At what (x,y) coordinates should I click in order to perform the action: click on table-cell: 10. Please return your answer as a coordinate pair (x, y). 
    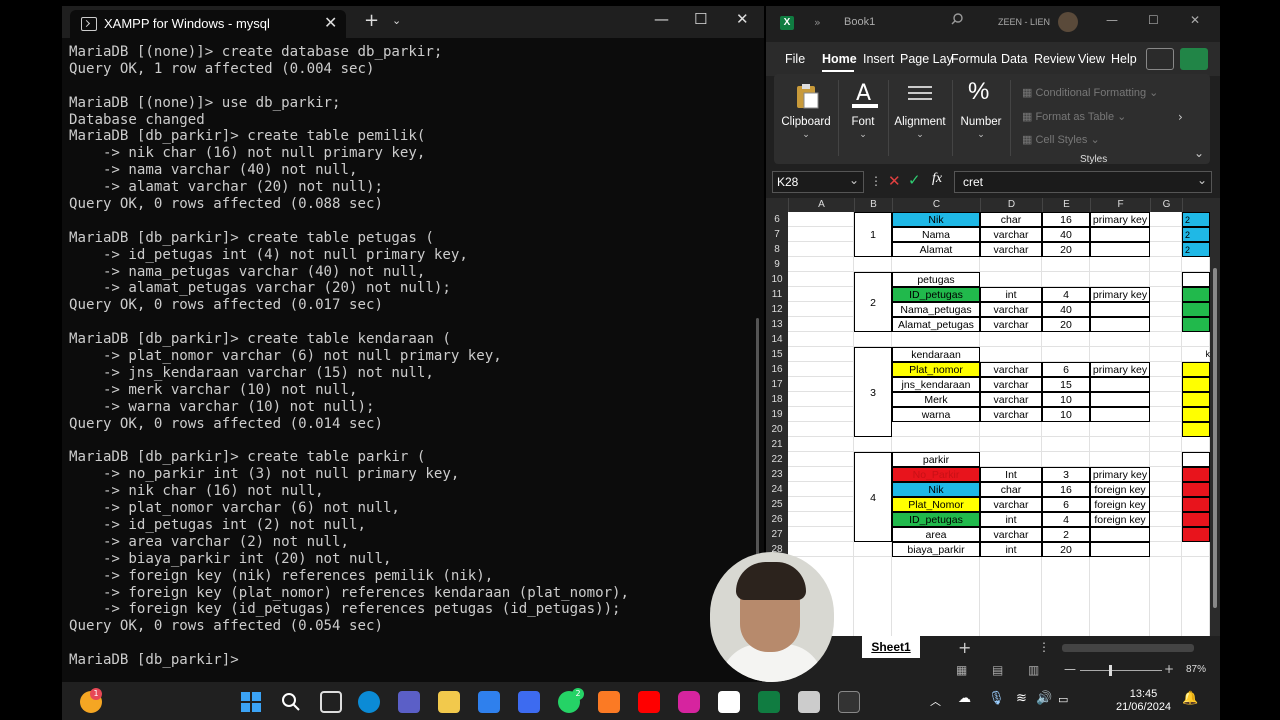
    Looking at the image, I should click on (1066, 399).